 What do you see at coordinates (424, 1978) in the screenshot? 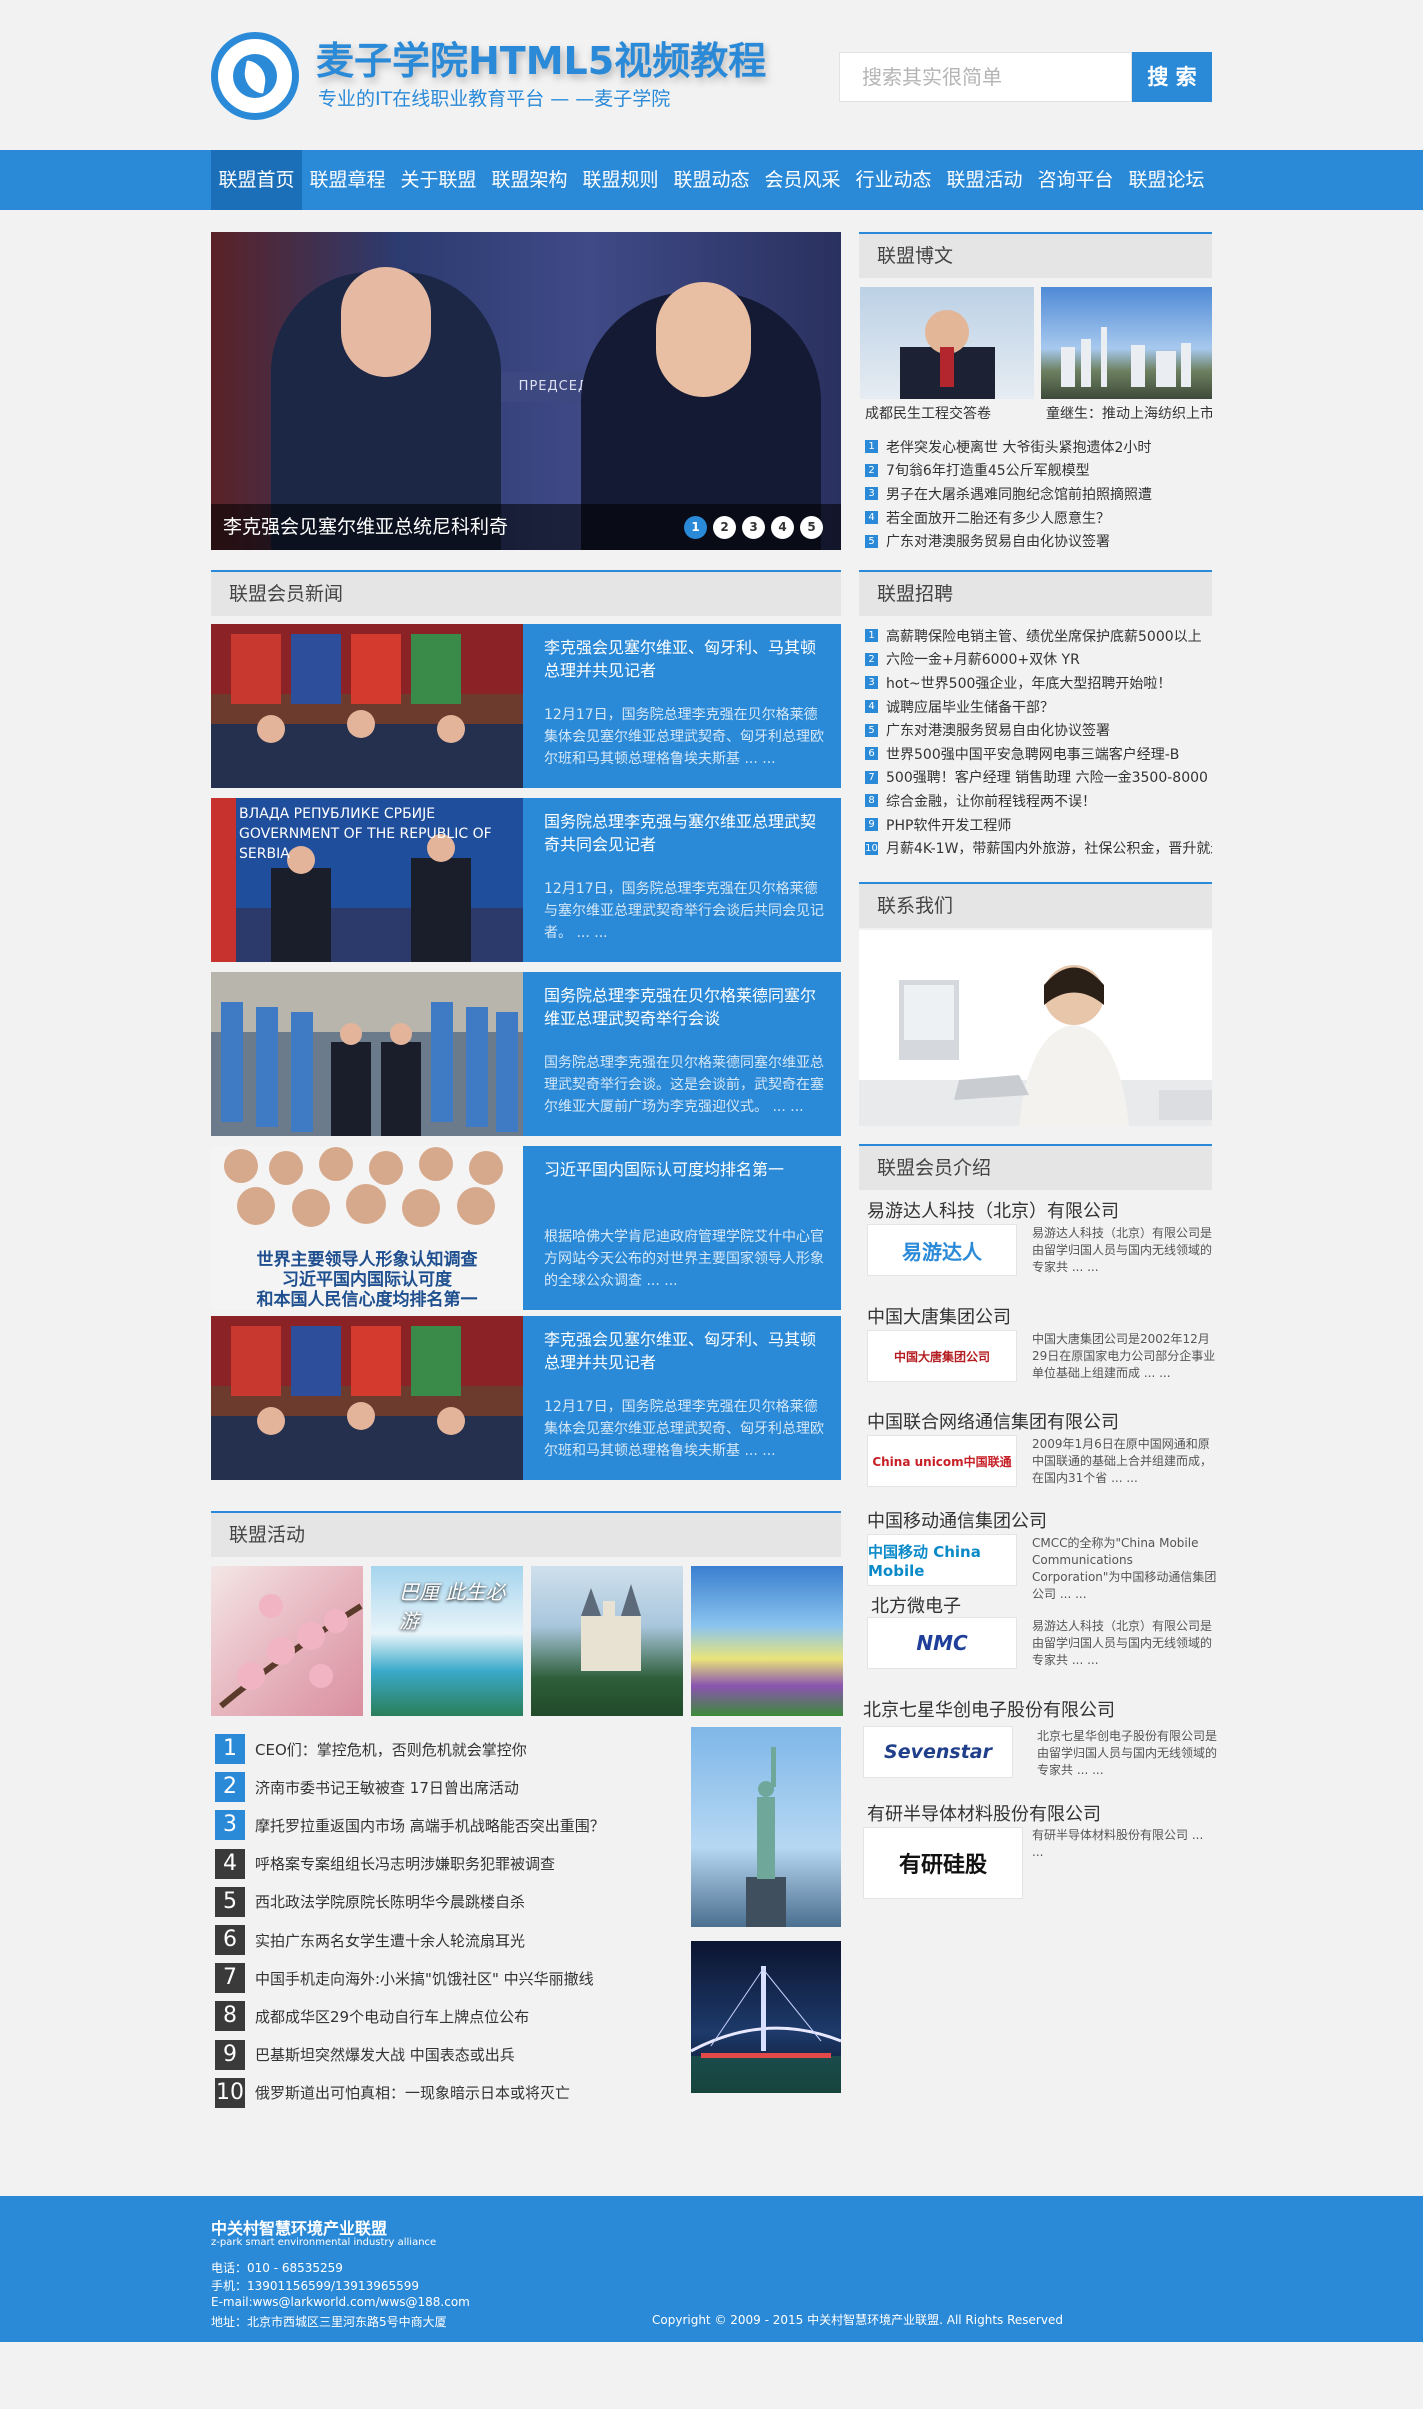
I see `list-item-title: 中国手机走向海外:小米搞"饥饿社区" 中兴华丽撤线` at bounding box center [424, 1978].